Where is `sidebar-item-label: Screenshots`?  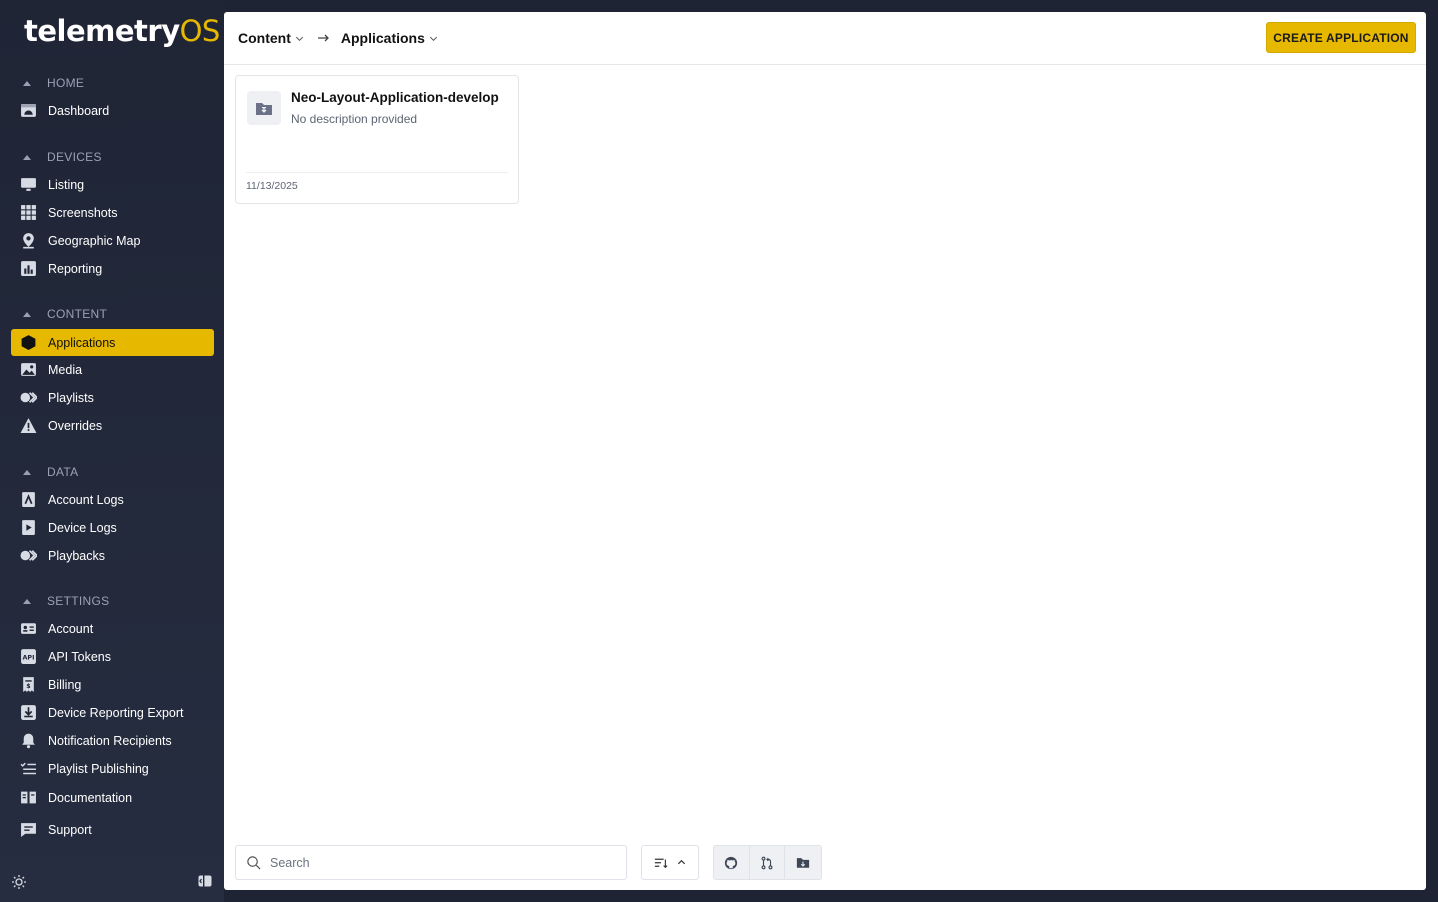
sidebar-item-label: Screenshots is located at coordinates (83, 212).